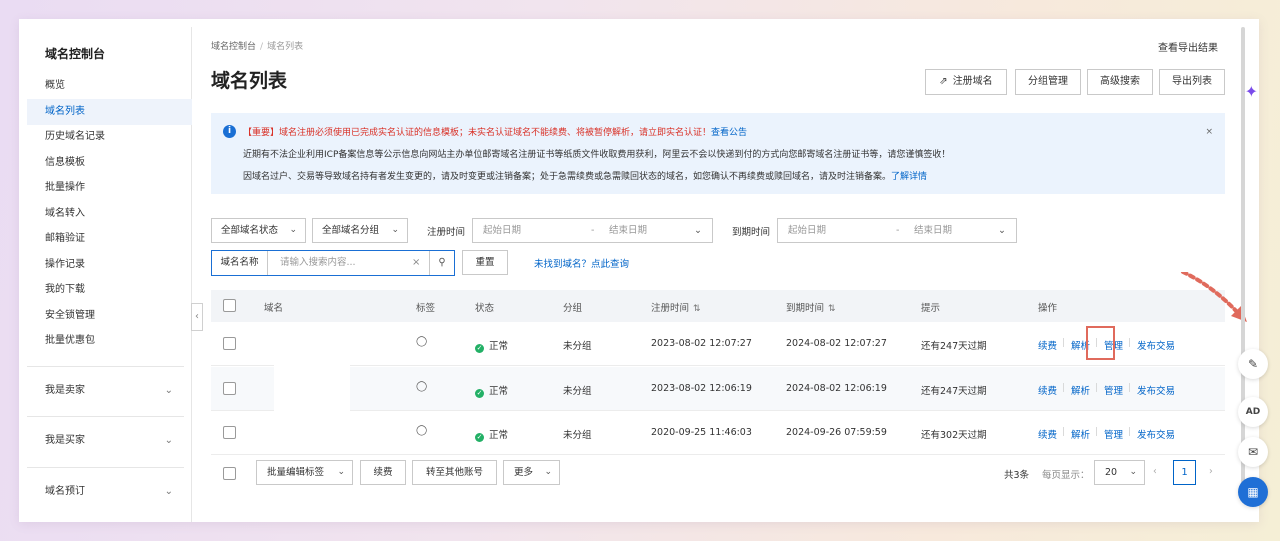 This screenshot has width=1280, height=541. Describe the element at coordinates (531, 472) in the screenshot. I see `more-select: 更多 ⌄` at that location.